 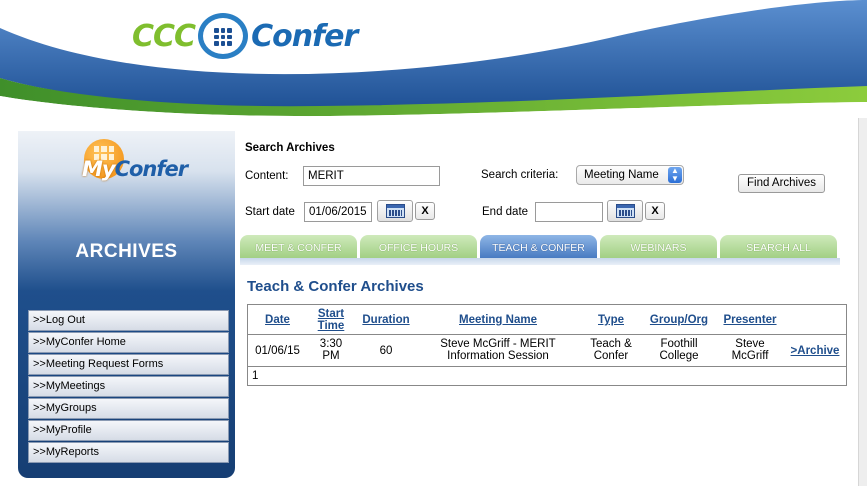 I want to click on column-header-date: Date, so click(x=277, y=320).